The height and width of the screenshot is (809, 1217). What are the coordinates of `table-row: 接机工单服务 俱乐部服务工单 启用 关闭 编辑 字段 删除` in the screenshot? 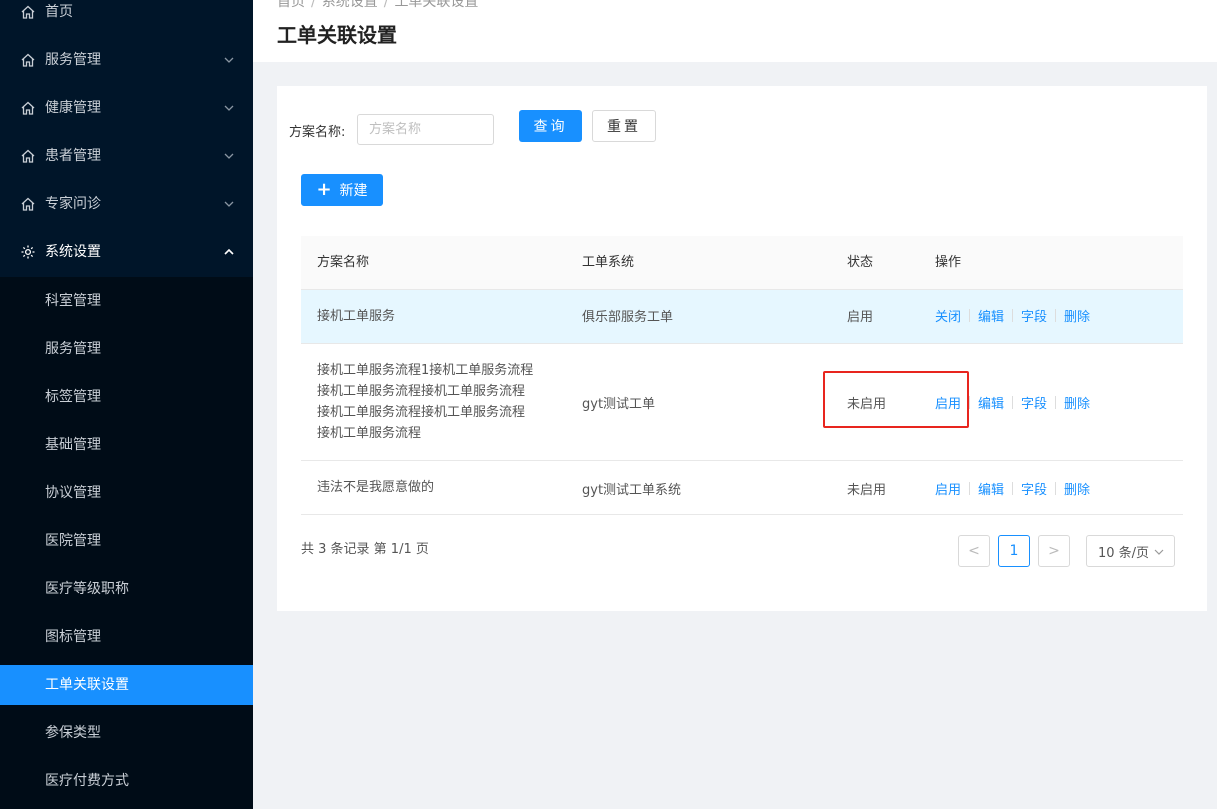 It's located at (742, 317).